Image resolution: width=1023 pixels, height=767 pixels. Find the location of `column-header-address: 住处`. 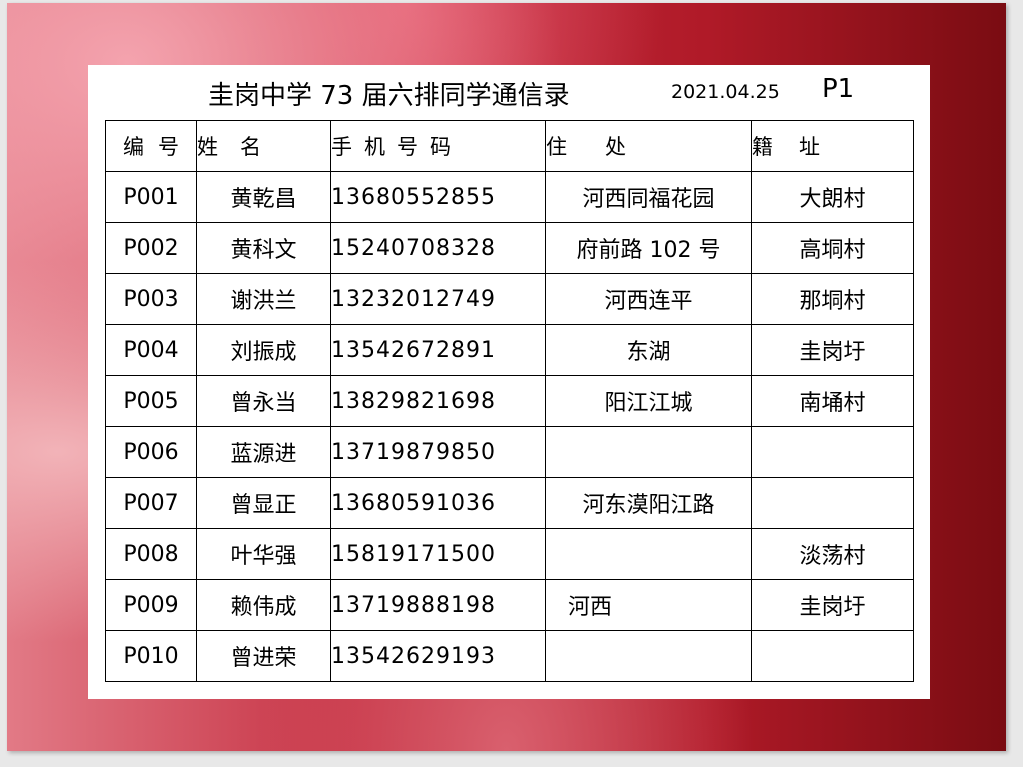

column-header-address: 住处 is located at coordinates (648, 146).